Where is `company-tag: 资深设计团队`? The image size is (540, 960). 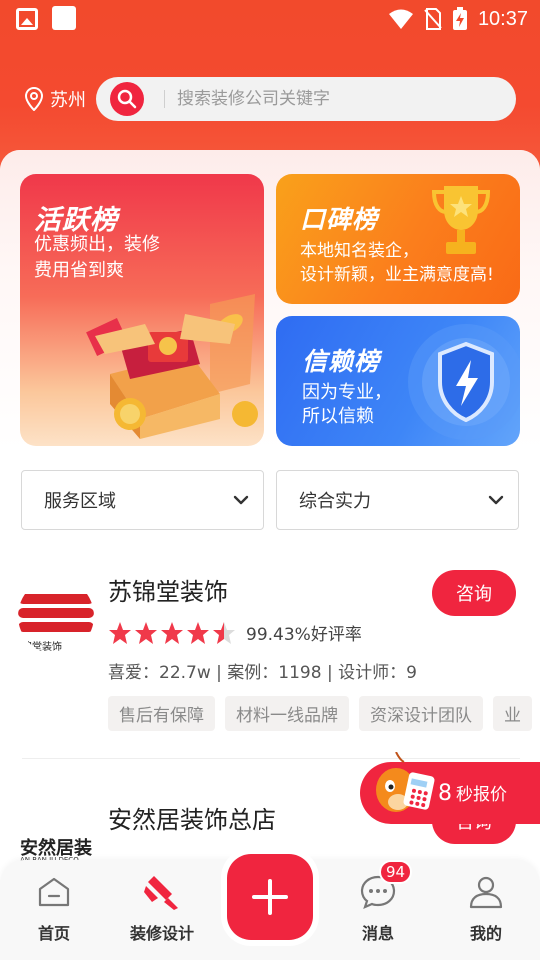 company-tag: 资深设计团队 is located at coordinates (421, 713).